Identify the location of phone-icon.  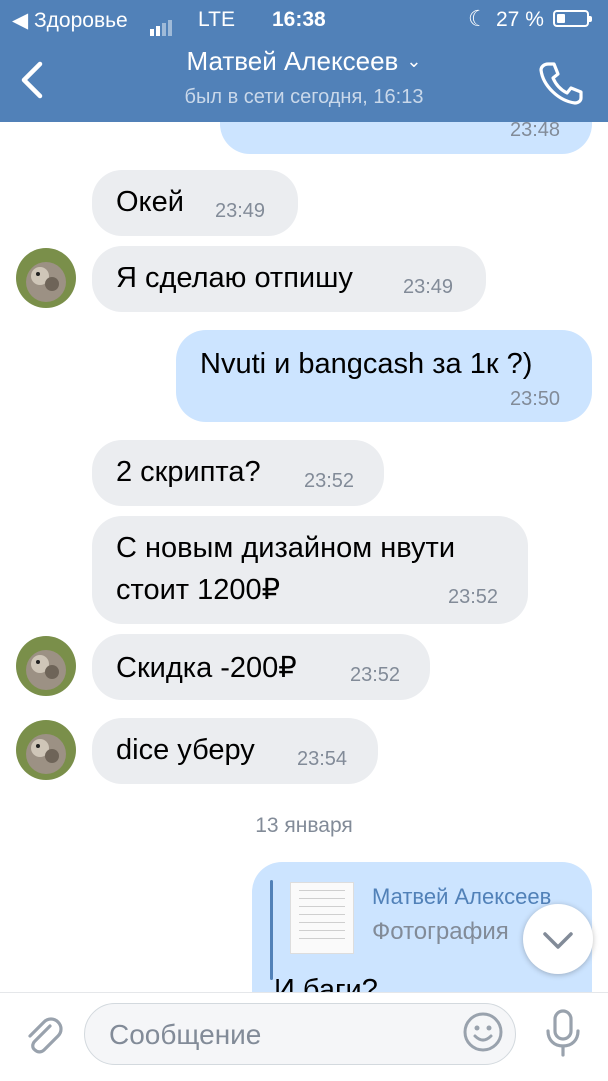
(560, 82).